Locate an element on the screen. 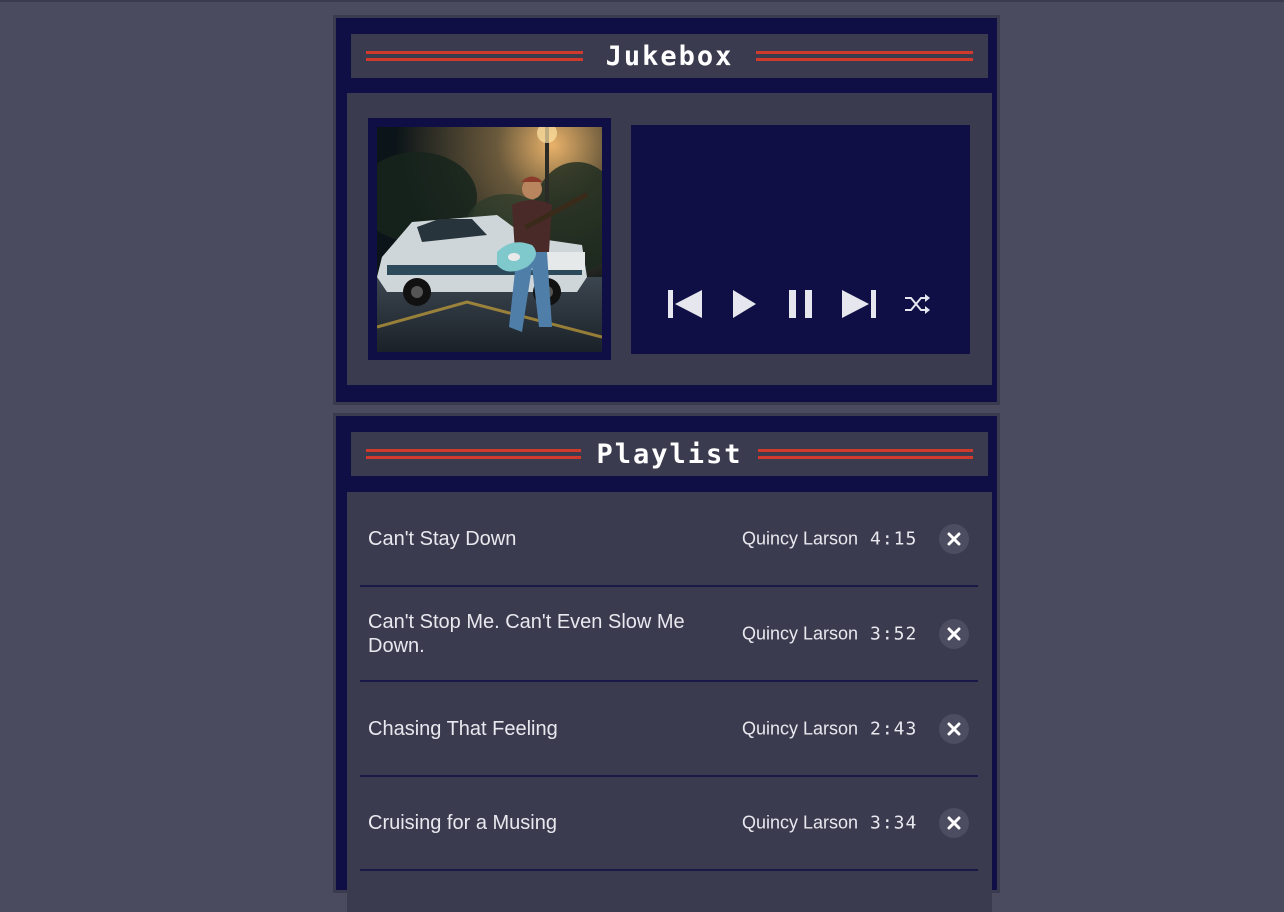 This screenshot has height=912, width=1284. shuffle-icon is located at coordinates (917, 304).